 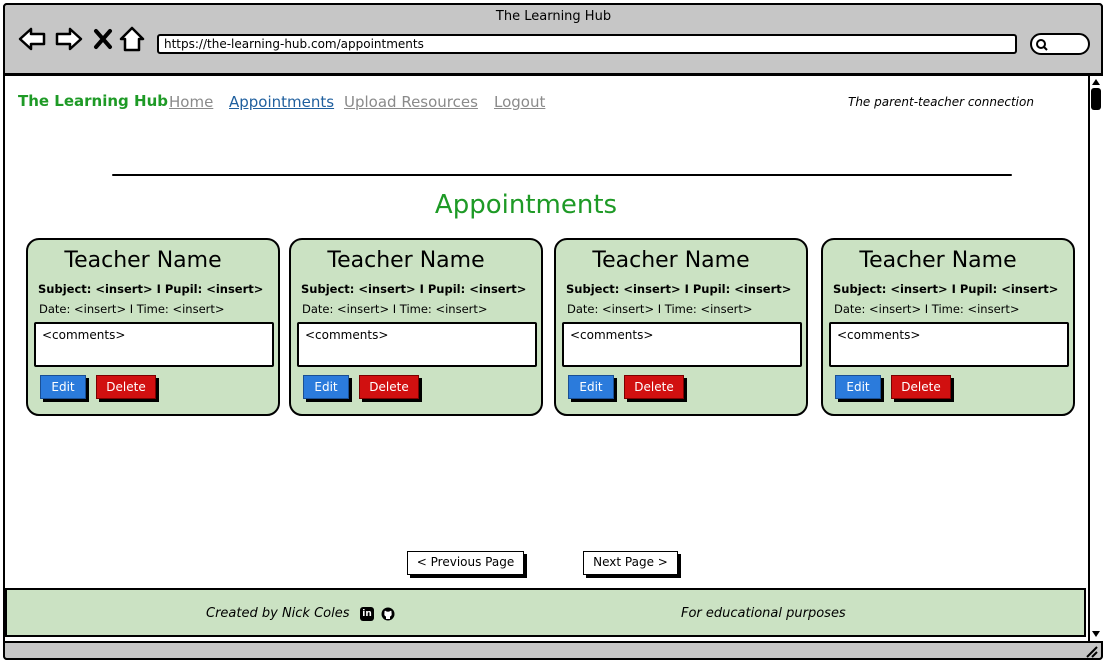 I want to click on scroll-down-icon, so click(x=1096, y=634).